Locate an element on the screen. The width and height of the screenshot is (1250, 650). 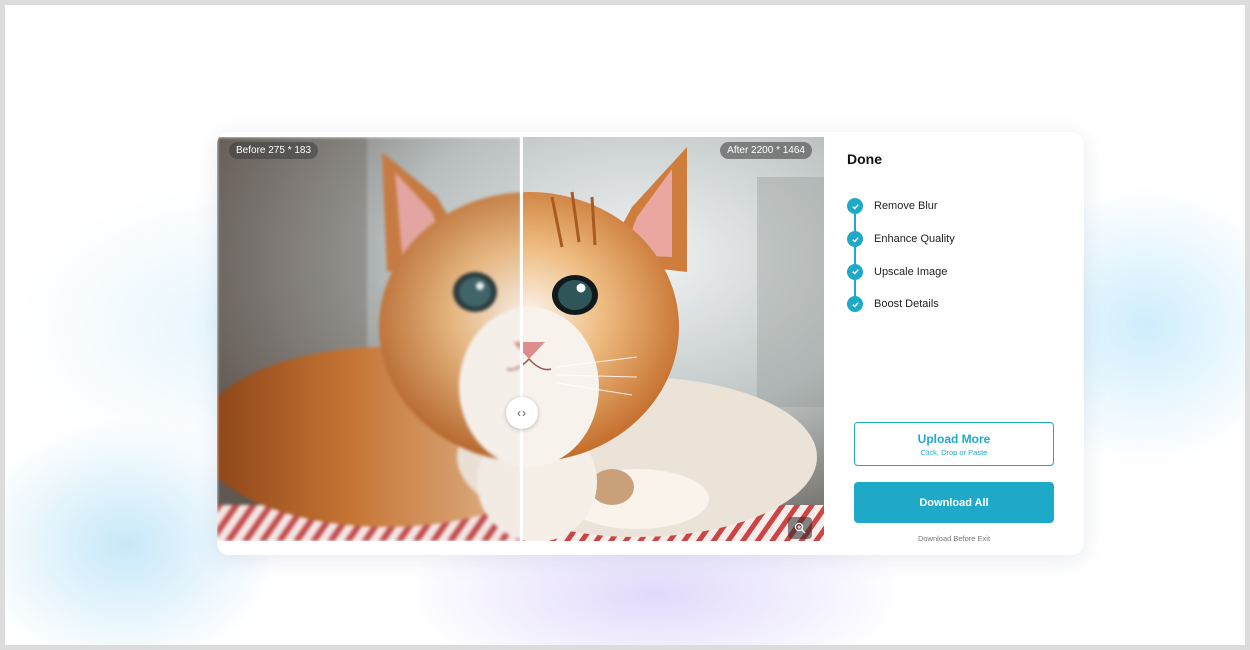
compare-divider is located at coordinates (521, 339).